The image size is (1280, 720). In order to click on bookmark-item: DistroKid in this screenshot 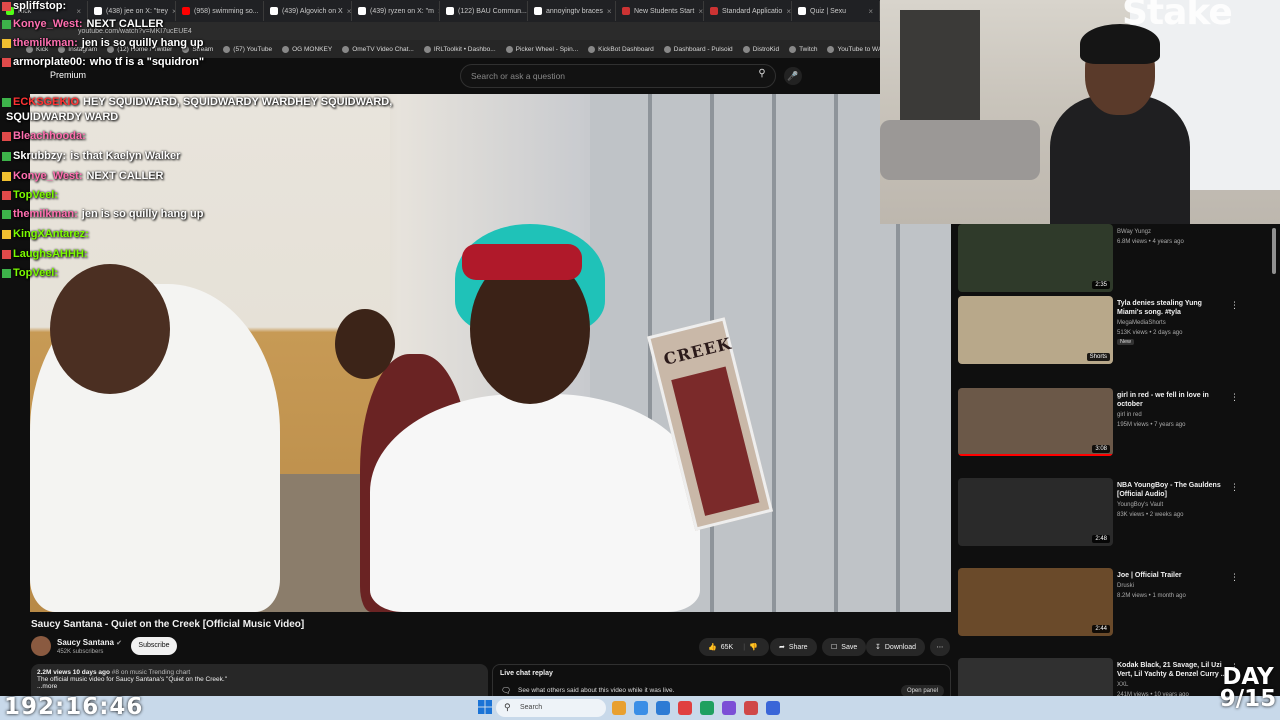, I will do `click(760, 49)`.